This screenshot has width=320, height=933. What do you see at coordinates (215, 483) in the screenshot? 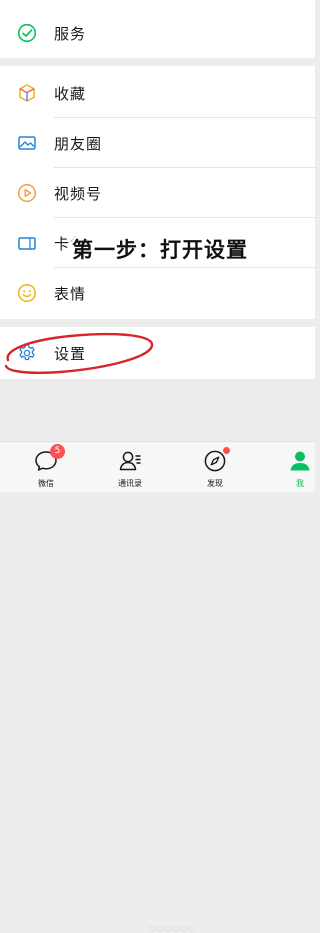
I see `tab-label-discover: 发现` at bounding box center [215, 483].